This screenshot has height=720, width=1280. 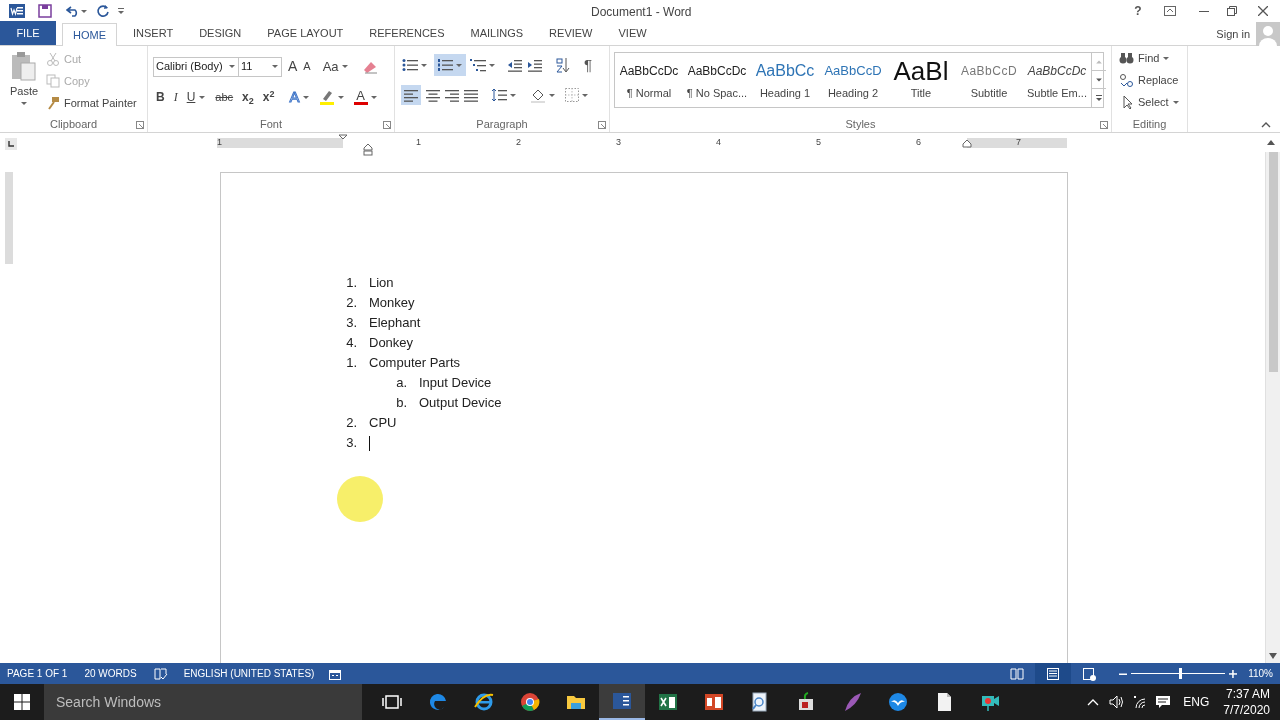 What do you see at coordinates (305, 33) in the screenshot?
I see `ribbon-tab: PAGE LAYOUT` at bounding box center [305, 33].